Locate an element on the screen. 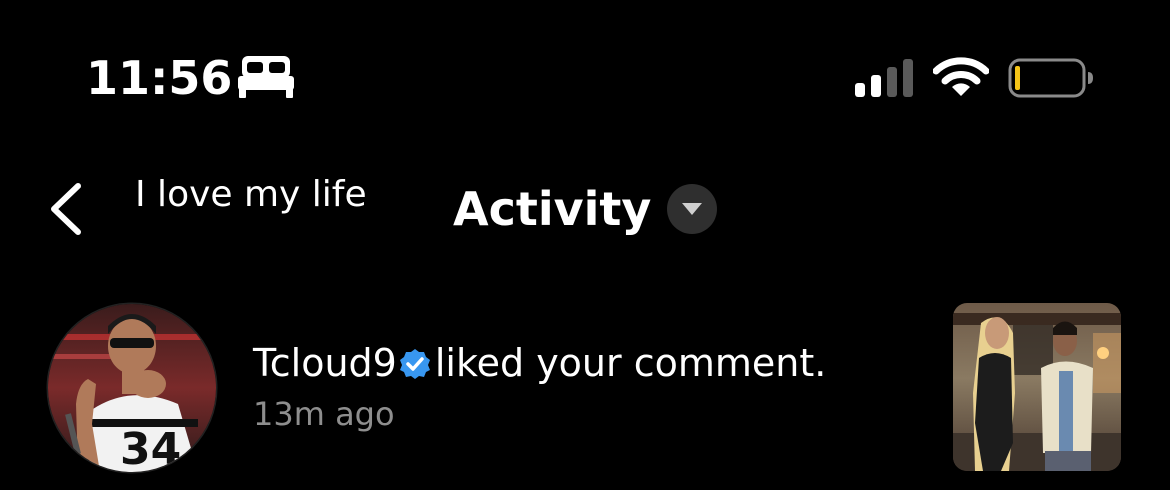  notification-timestamp: 13m ago is located at coordinates (324, 414).